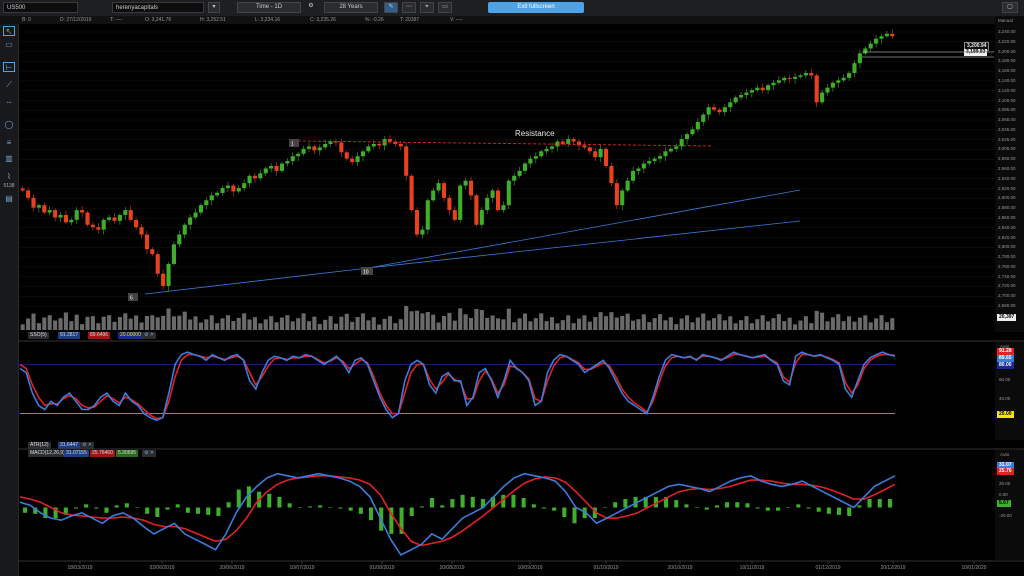  I want to click on x-axis-label: 10/11/2019, so click(752, 568).